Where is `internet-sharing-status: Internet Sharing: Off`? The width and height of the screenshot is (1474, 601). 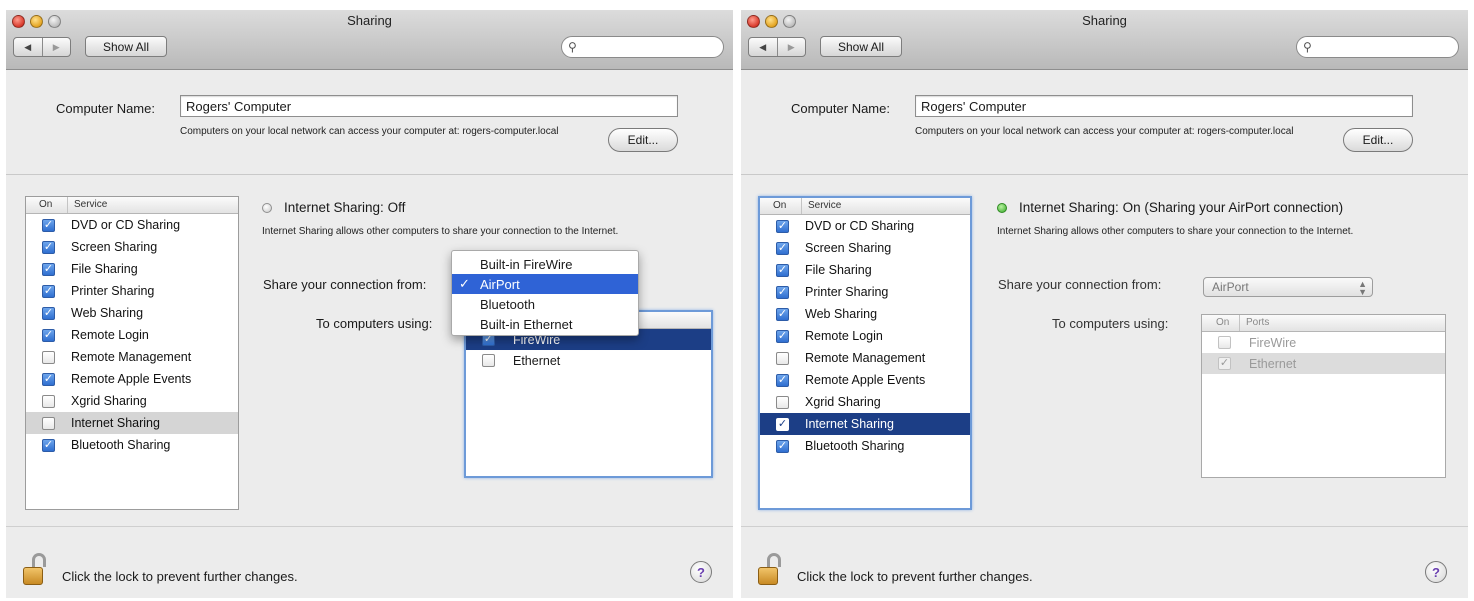 internet-sharing-status: Internet Sharing: Off is located at coordinates (333, 207).